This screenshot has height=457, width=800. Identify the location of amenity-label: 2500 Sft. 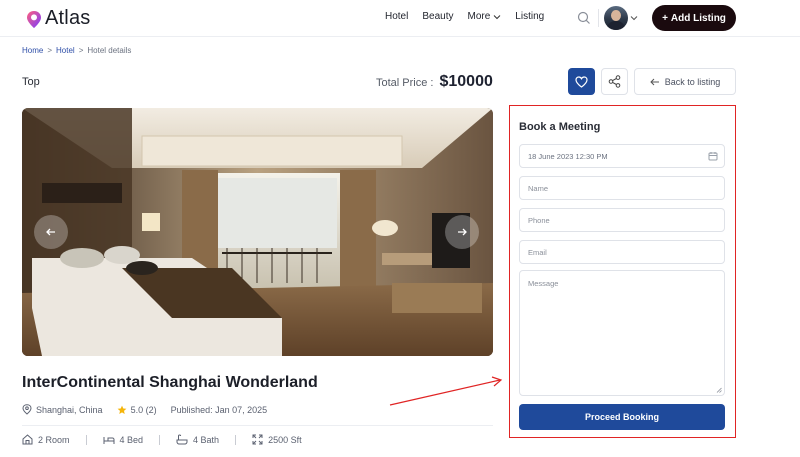
(285, 439).